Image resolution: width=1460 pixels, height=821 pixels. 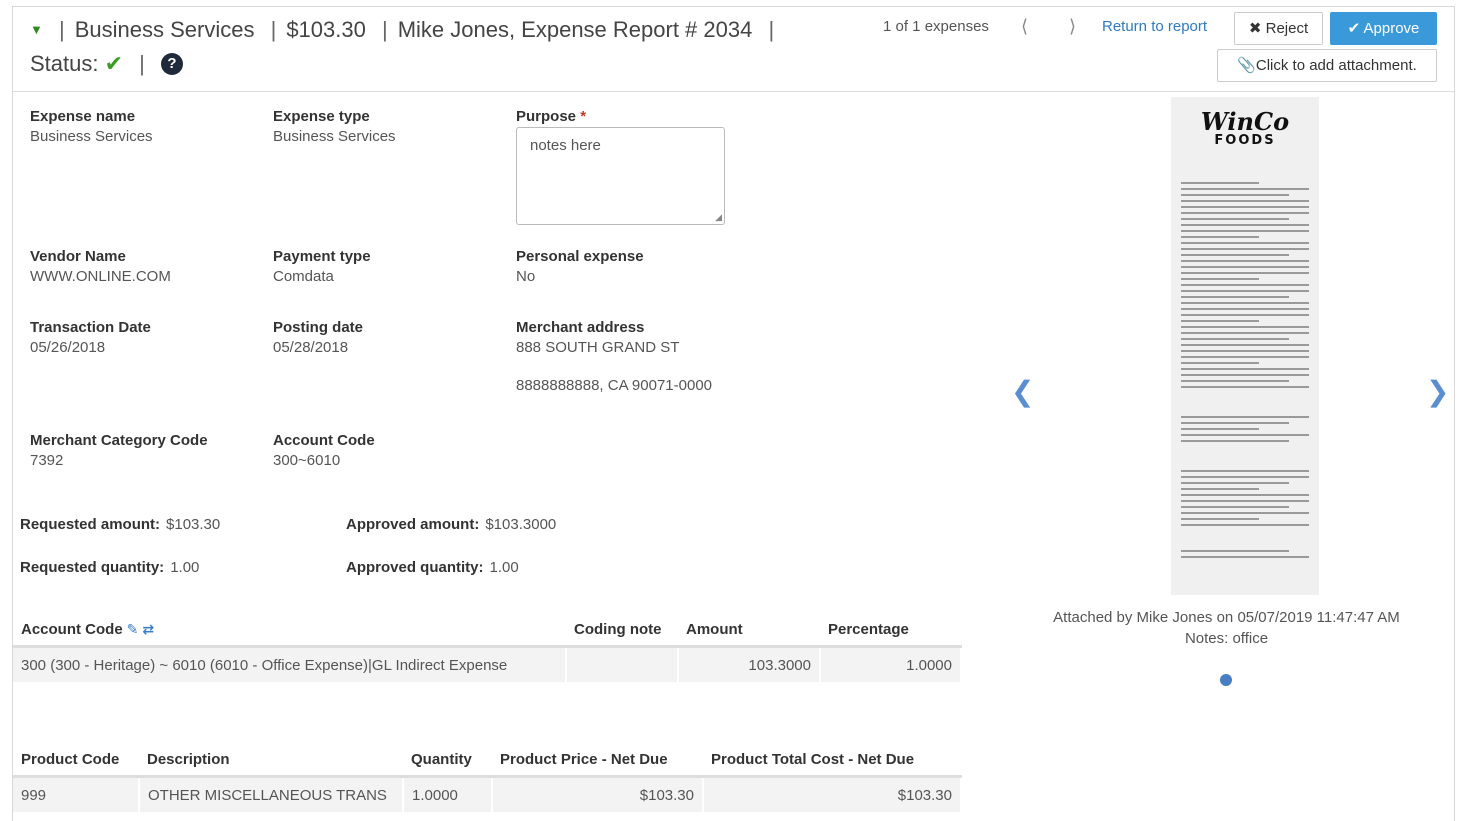 What do you see at coordinates (832, 760) in the screenshot?
I see `column-header: Product Total Cost - Net Due` at bounding box center [832, 760].